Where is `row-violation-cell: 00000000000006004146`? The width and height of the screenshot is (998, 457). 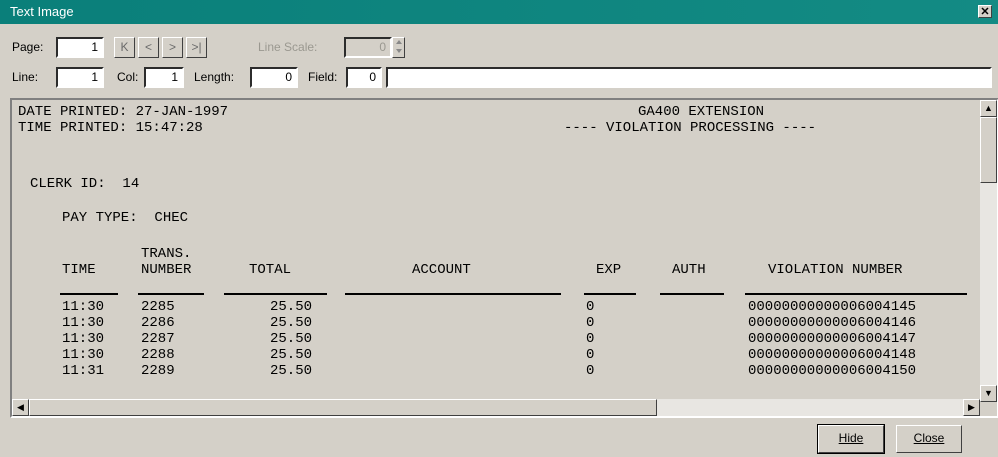 row-violation-cell: 00000000000006004146 is located at coordinates (832, 323).